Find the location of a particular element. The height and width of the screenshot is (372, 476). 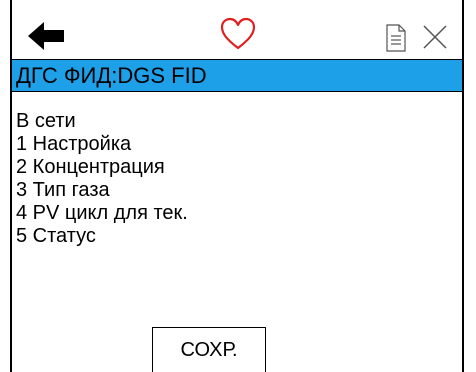

document-button is located at coordinates (396, 38).